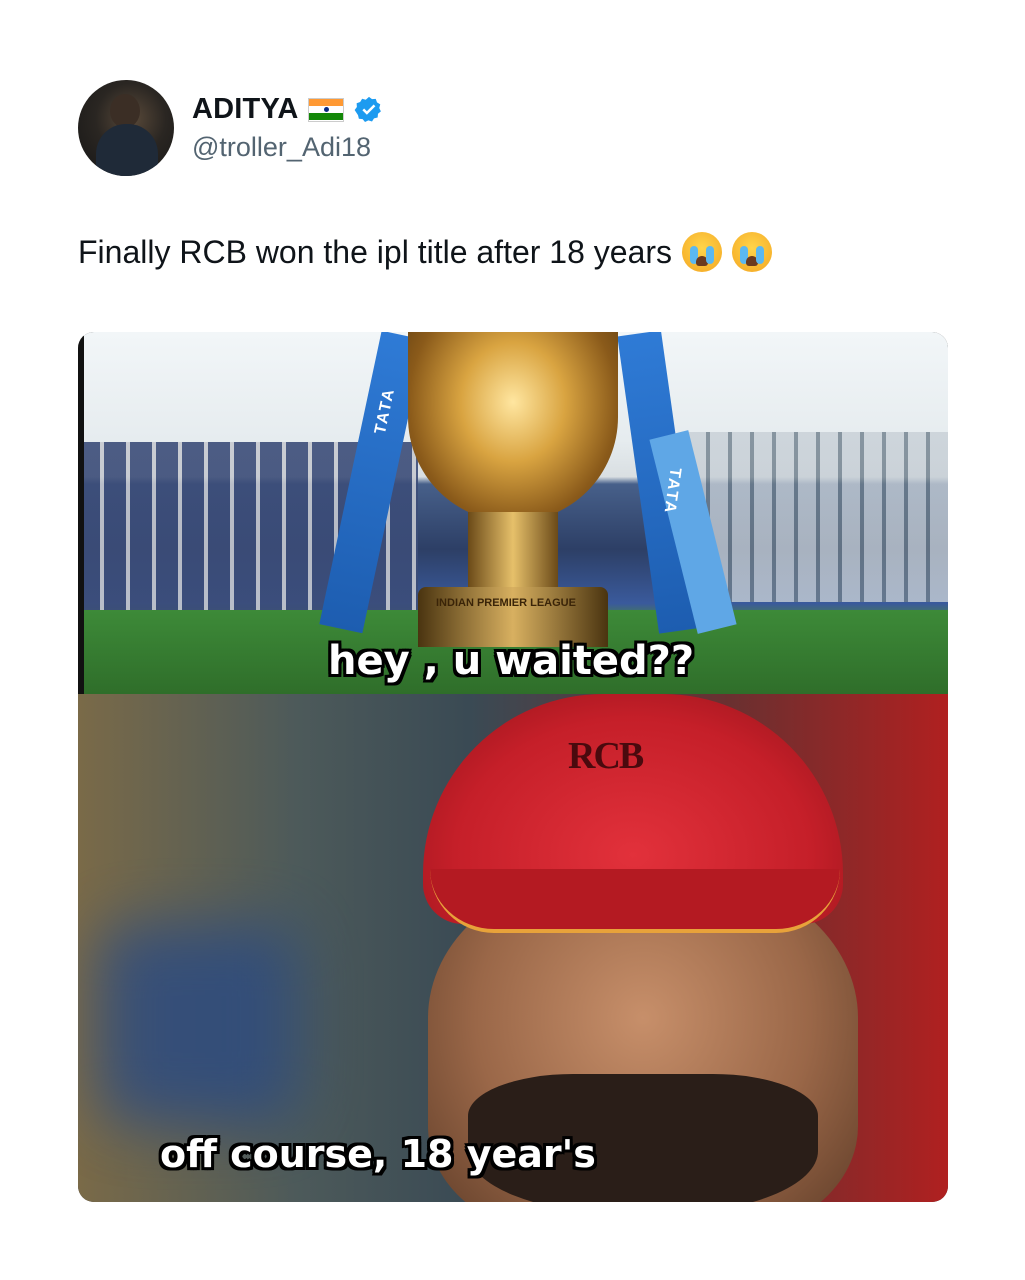 Image resolution: width=1025 pixels, height=1280 pixels. I want to click on india-flag-icon, so click(326, 109).